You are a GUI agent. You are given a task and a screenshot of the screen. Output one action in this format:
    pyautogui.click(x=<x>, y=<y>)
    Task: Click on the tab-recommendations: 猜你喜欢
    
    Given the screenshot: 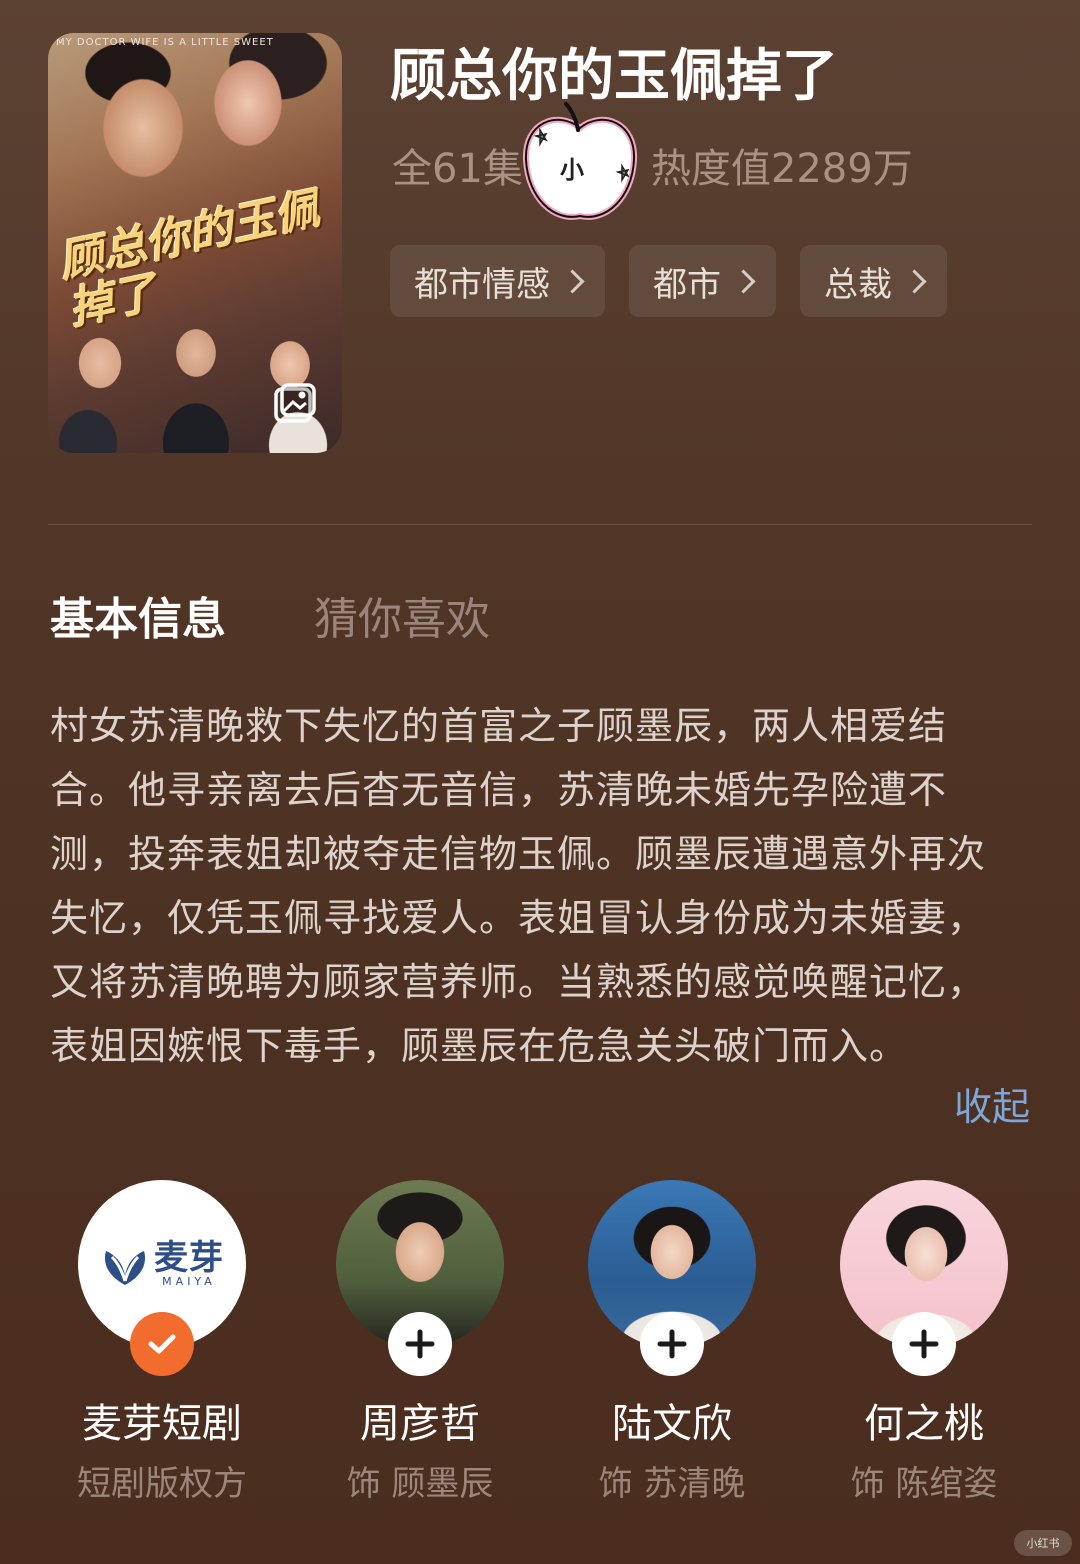 What is the action you would take?
    pyautogui.click(x=402, y=620)
    